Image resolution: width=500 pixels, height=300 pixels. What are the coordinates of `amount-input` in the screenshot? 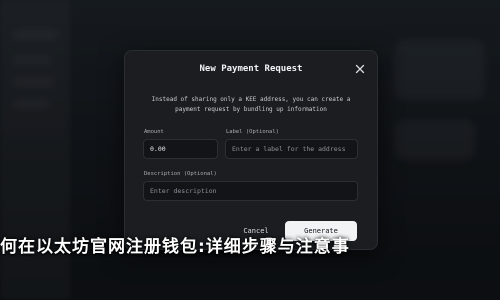 It's located at (180, 149).